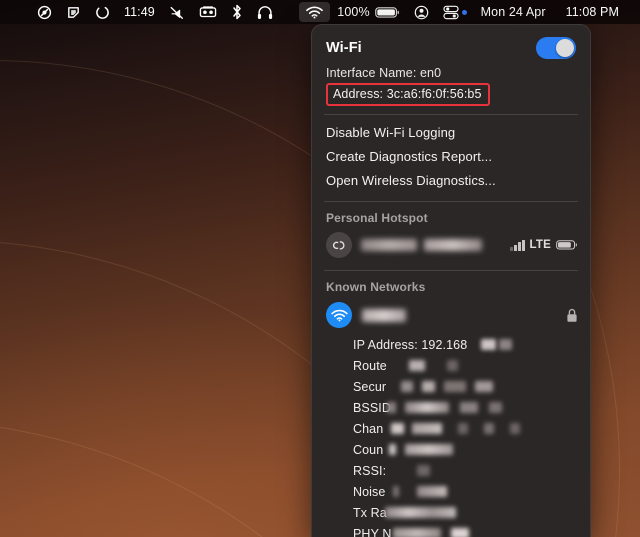 The height and width of the screenshot is (537, 640). I want to click on network-ssid-redacted, so click(384, 315).